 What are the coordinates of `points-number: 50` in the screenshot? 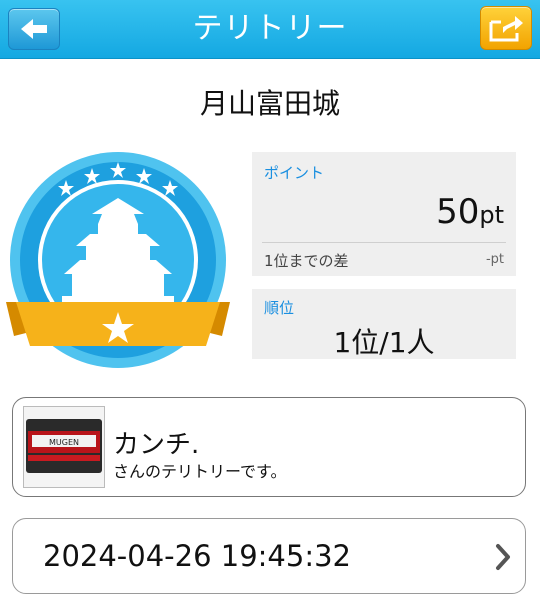 It's located at (458, 212).